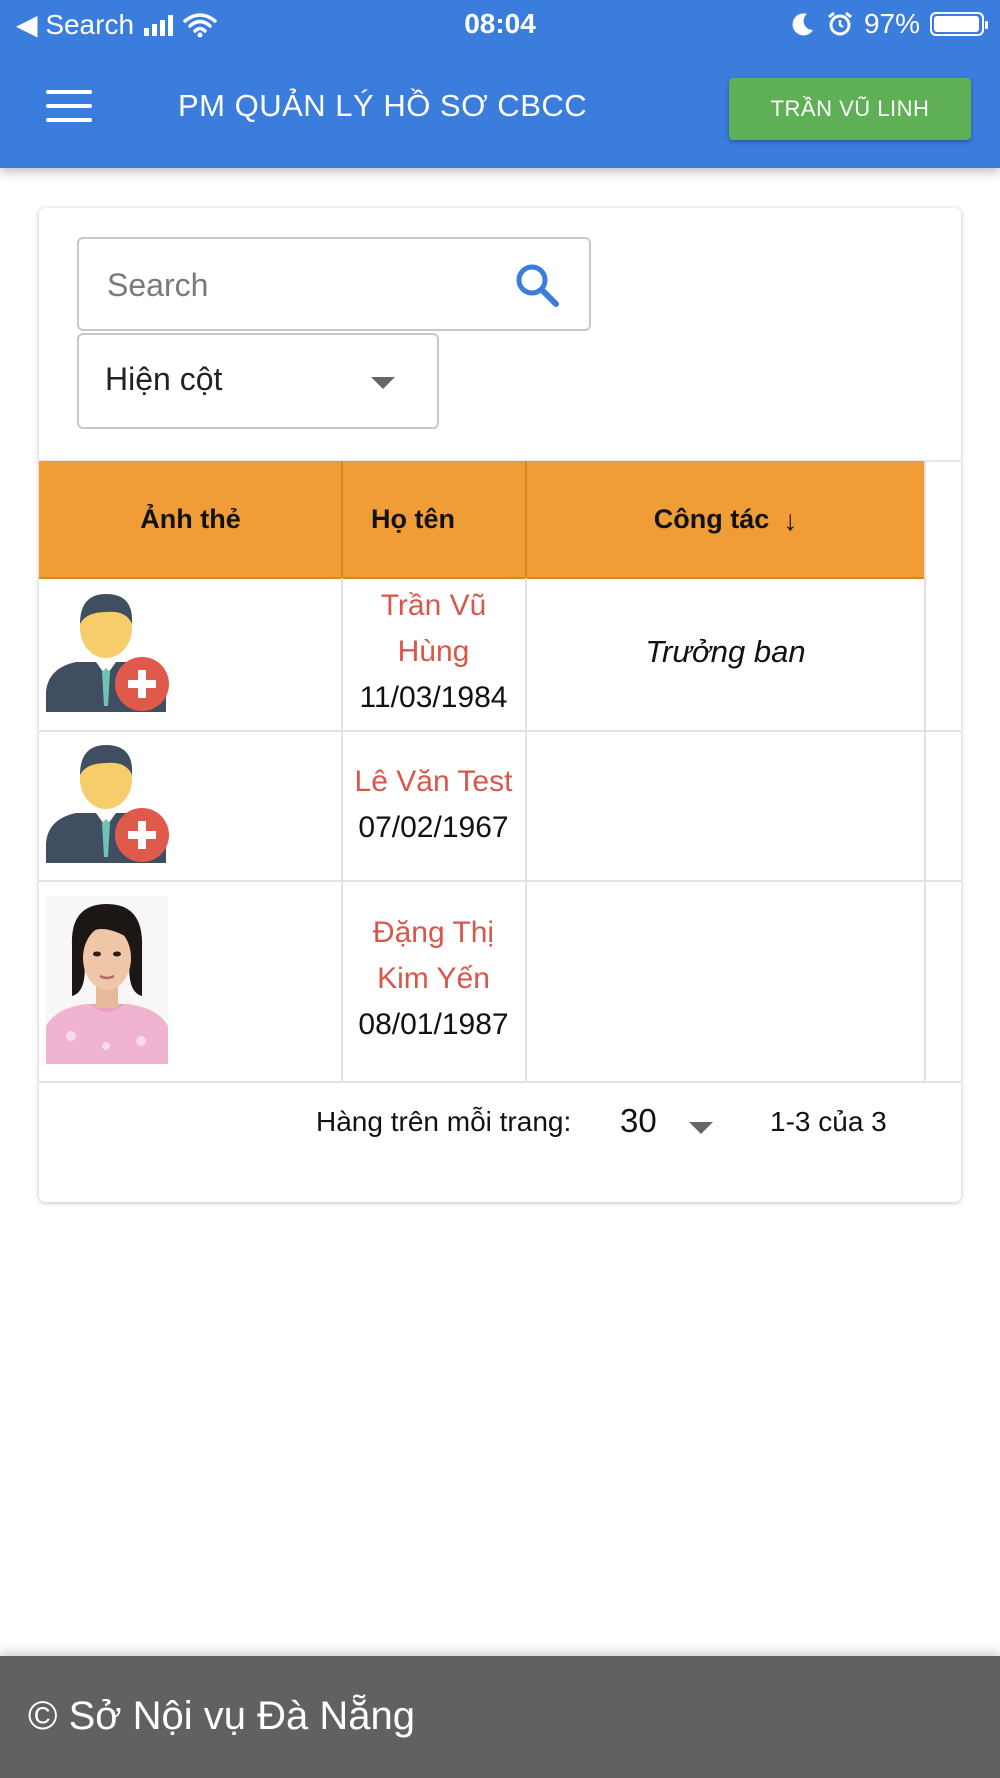 The width and height of the screenshot is (1000, 1778). Describe the element at coordinates (500, 25) in the screenshot. I see `status-bar: ◀ Search 08:04 97%` at that location.